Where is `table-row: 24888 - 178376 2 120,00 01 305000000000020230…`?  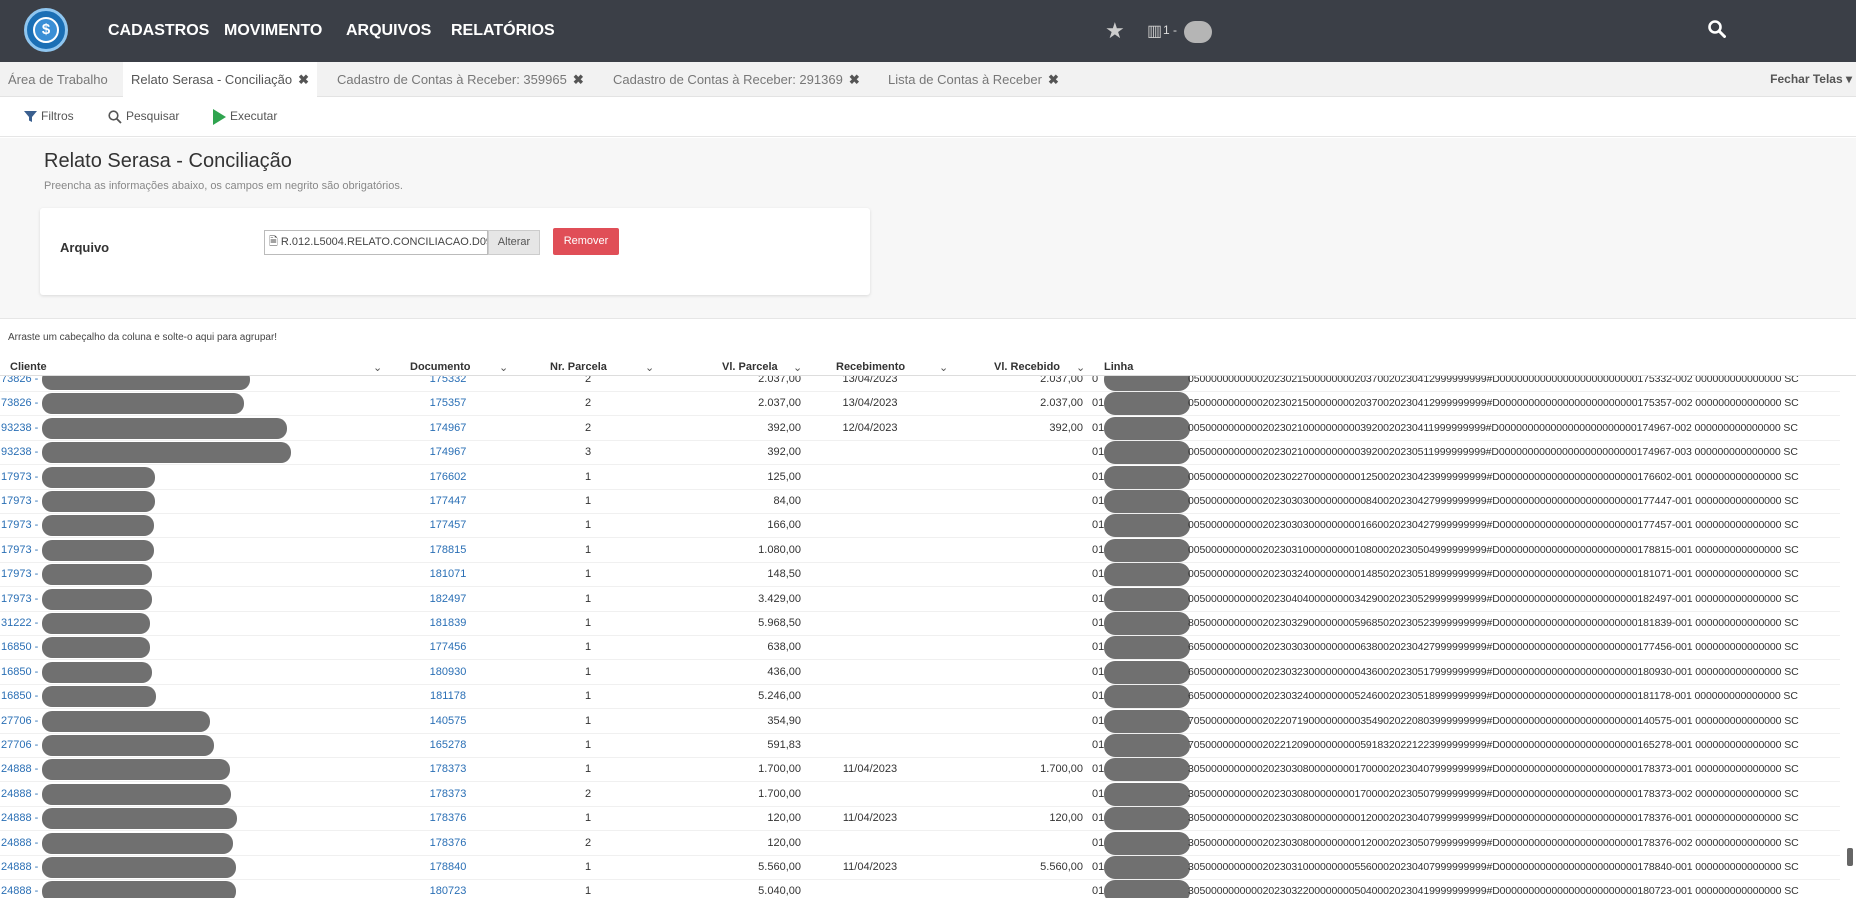
table-row: 24888 - 178376 2 120,00 01 305000000000020230… is located at coordinates (920, 843).